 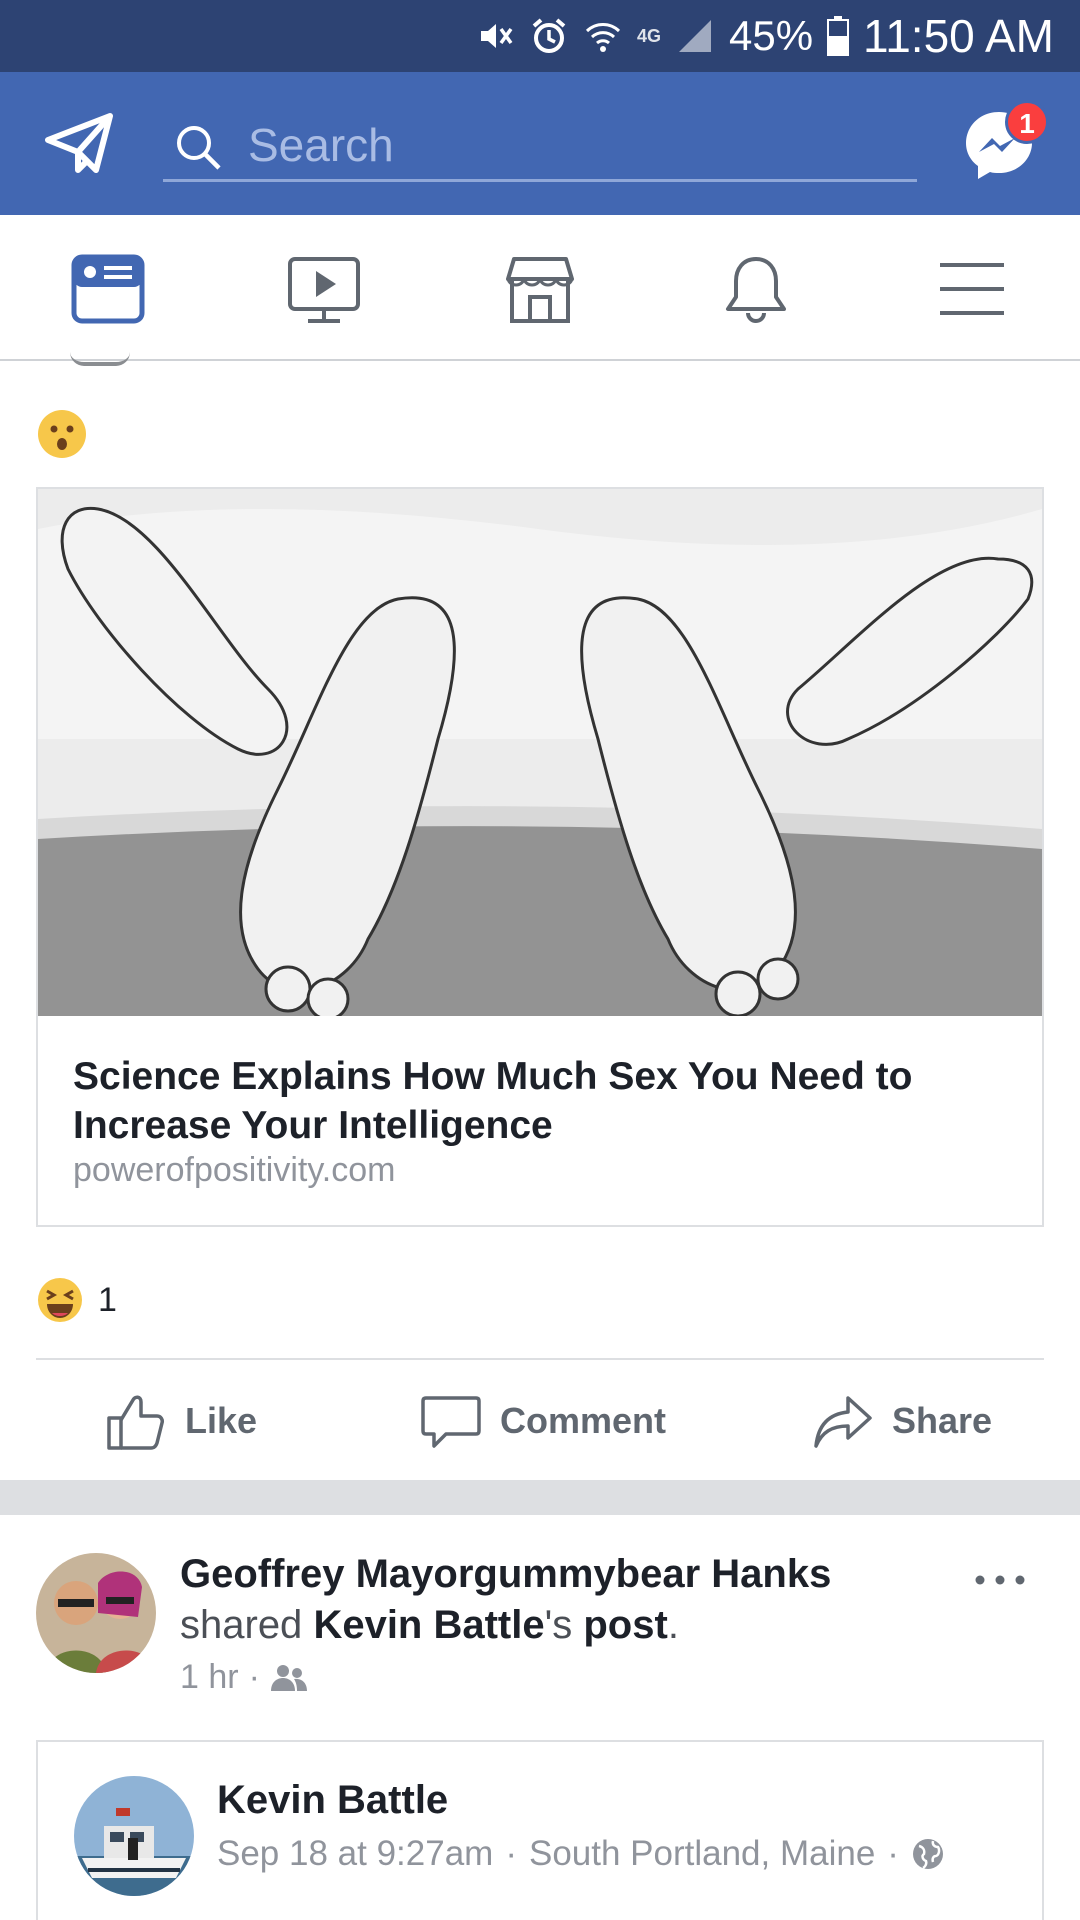 I want to click on link-domain: powerofpositivity.com, so click(x=234, y=1170).